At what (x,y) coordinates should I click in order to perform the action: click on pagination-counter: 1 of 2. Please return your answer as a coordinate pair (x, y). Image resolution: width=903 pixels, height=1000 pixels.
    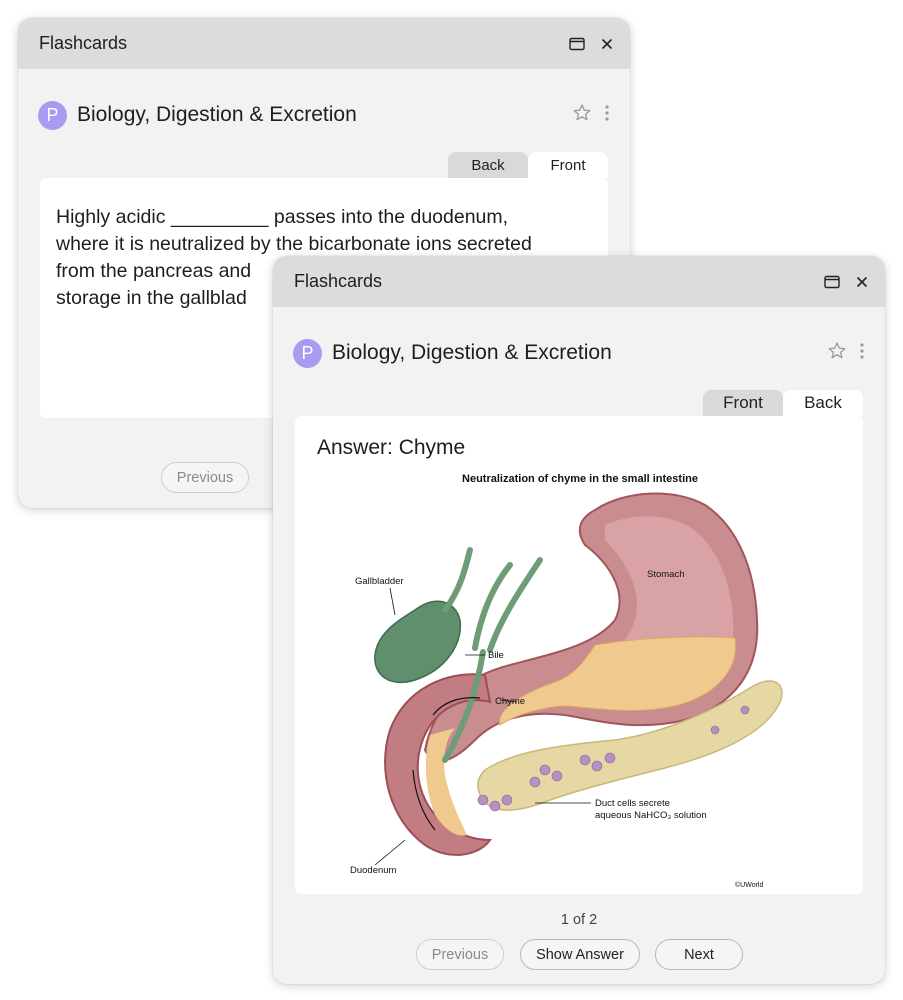
    Looking at the image, I should click on (579, 920).